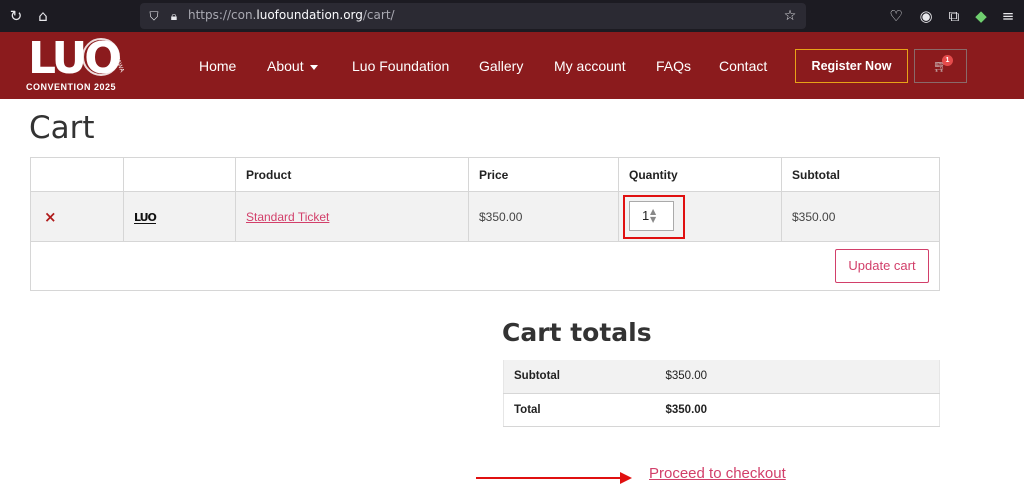 The width and height of the screenshot is (1024, 500). What do you see at coordinates (145, 218) in the screenshot?
I see `product-thumbnail: LUO` at bounding box center [145, 218].